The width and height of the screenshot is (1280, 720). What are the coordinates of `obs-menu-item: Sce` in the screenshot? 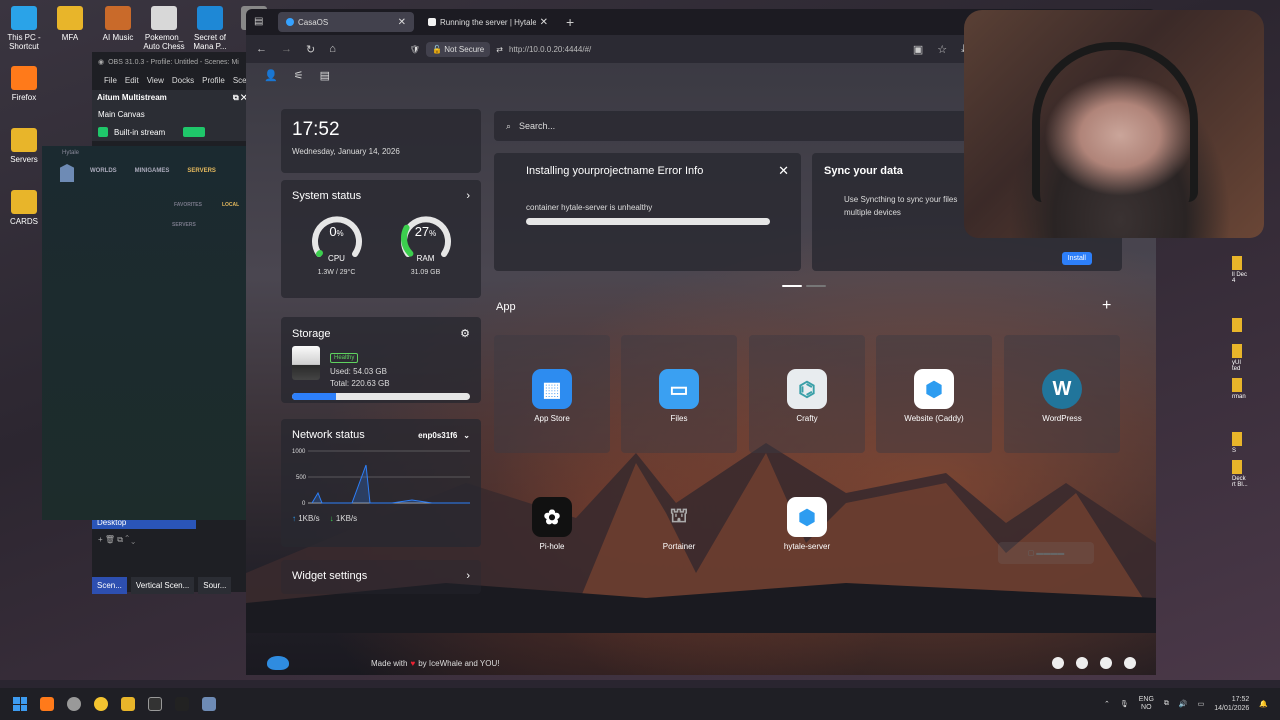 It's located at (240, 80).